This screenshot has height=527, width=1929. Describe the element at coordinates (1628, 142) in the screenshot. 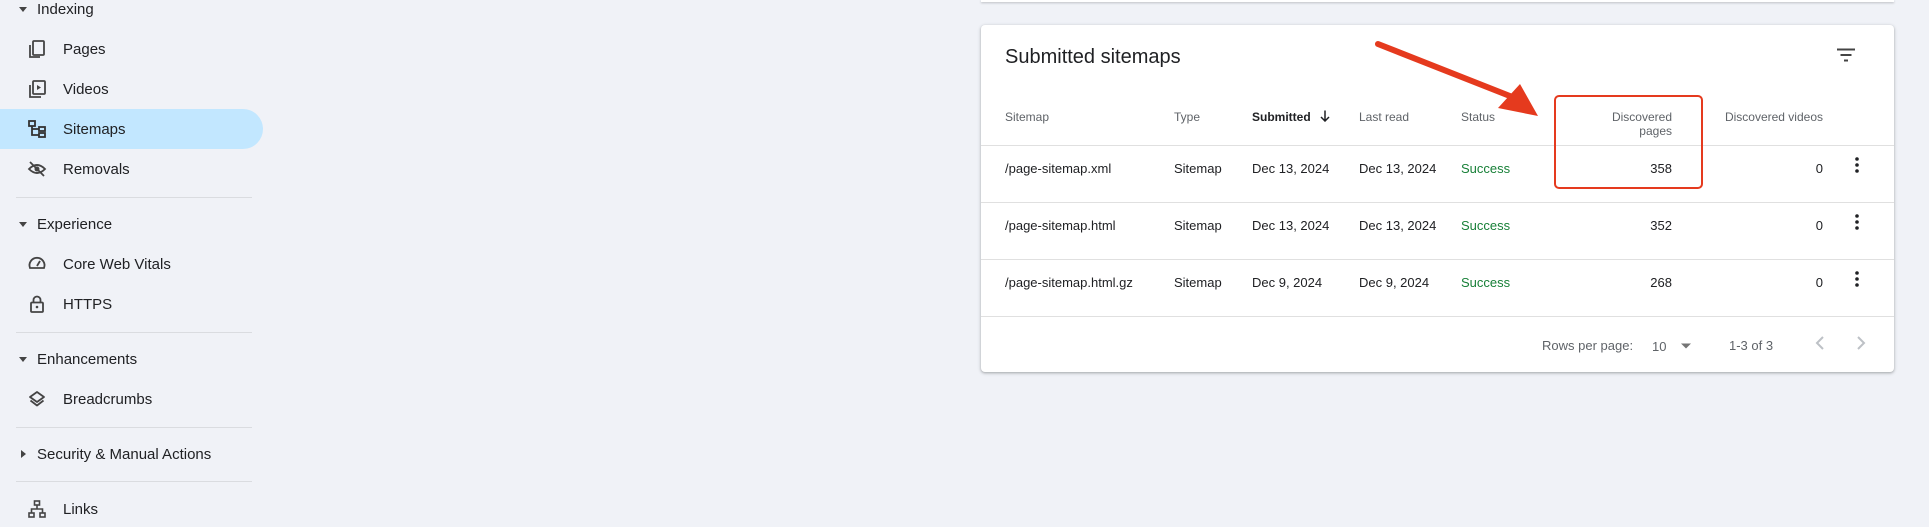

I see `annotation-highlight-box` at that location.